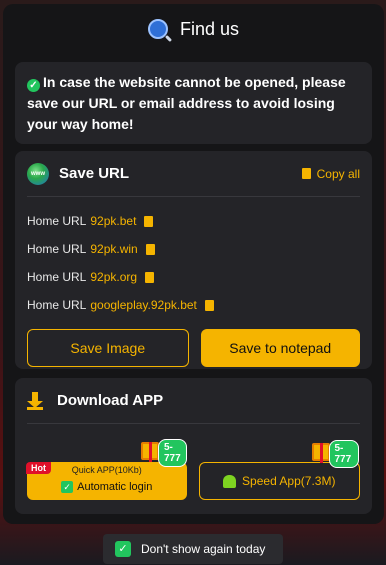  Describe the element at coordinates (113, 249) in the screenshot. I see `url-link: 92pk.win` at that location.